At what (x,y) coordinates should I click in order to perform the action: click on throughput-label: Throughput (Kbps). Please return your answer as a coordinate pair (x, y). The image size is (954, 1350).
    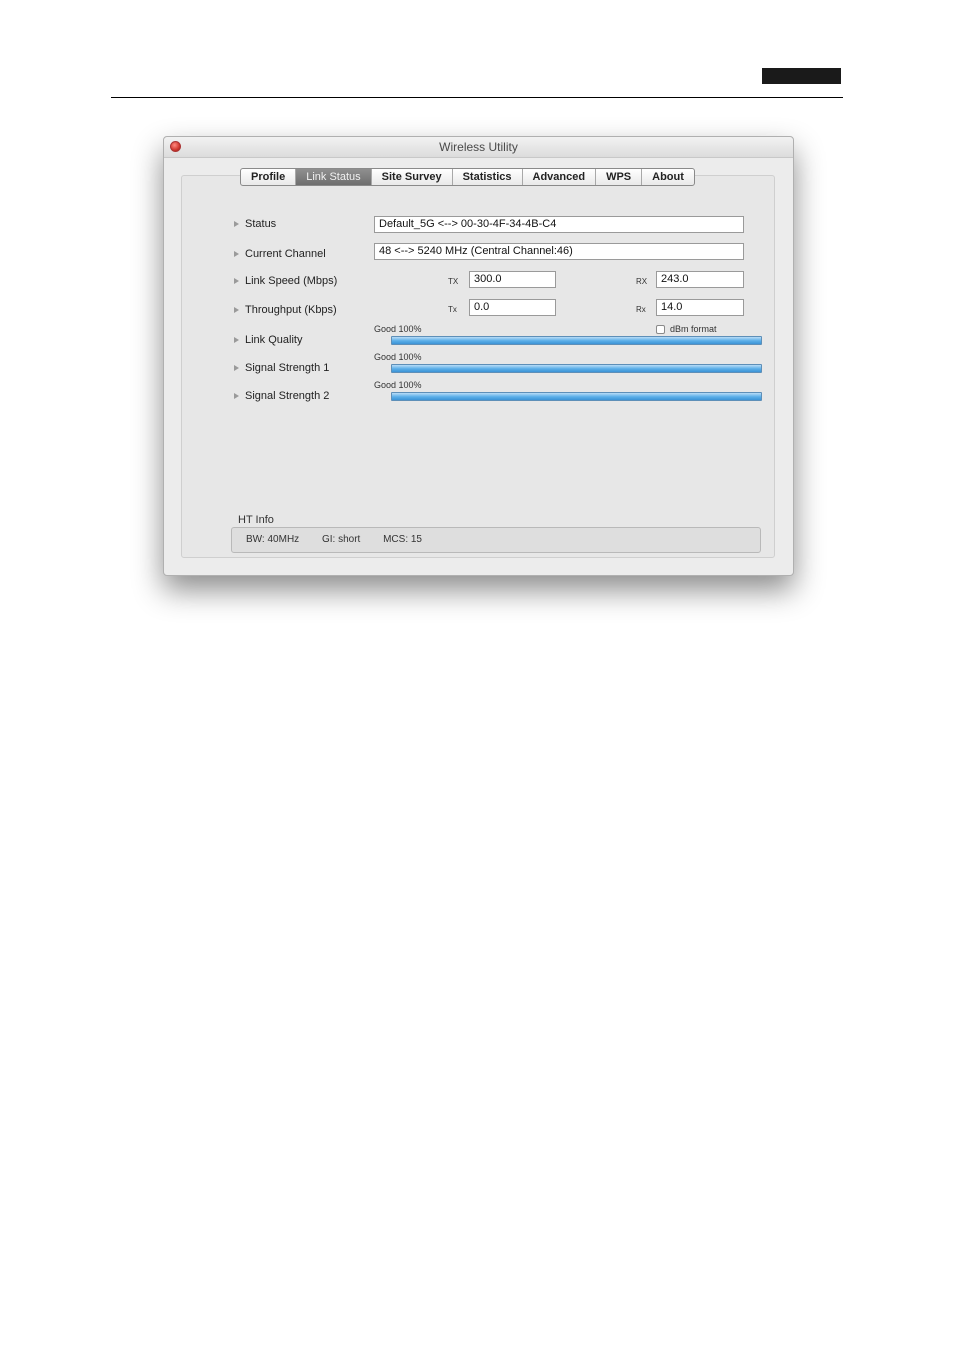
    Looking at the image, I should click on (291, 310).